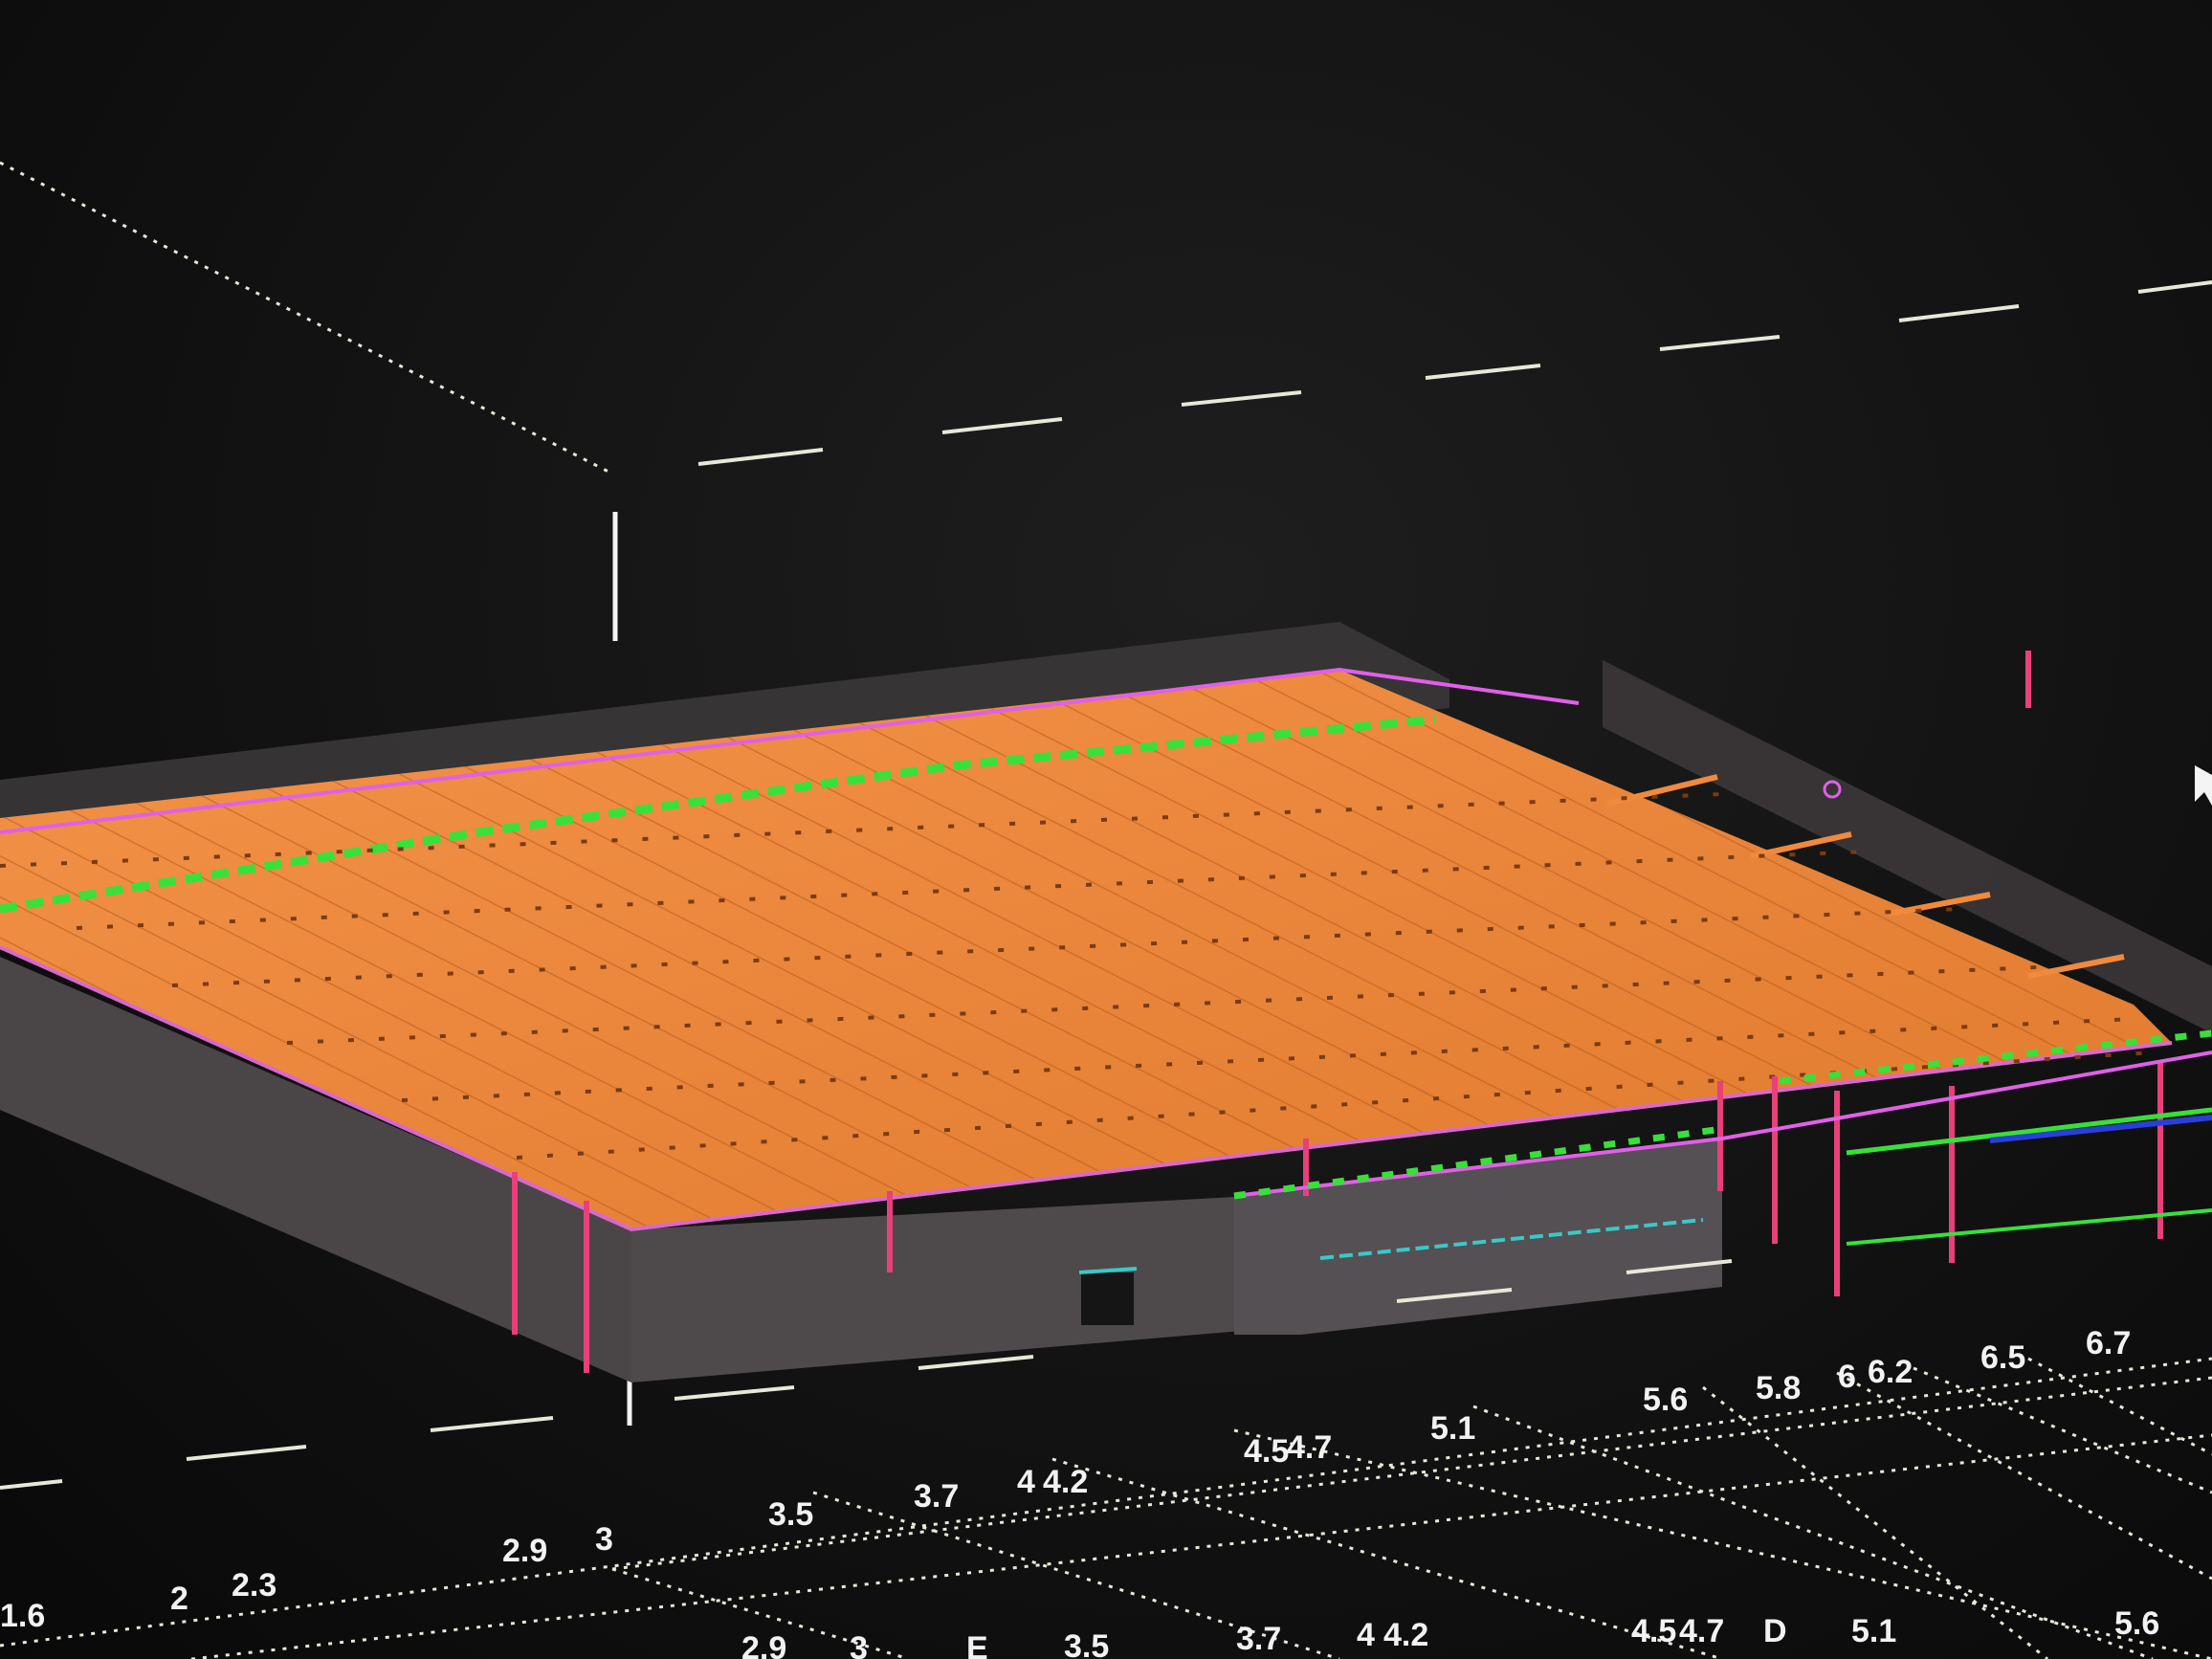  I want to click on grid-label: E, so click(977, 1644).